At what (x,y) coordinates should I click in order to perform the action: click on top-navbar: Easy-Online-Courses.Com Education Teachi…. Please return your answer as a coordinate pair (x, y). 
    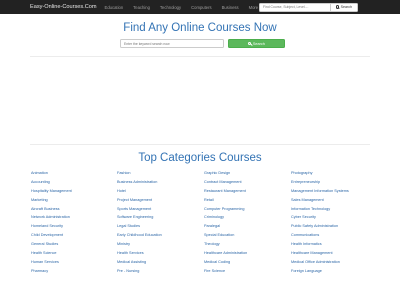
    Looking at the image, I should click on (200, 7).